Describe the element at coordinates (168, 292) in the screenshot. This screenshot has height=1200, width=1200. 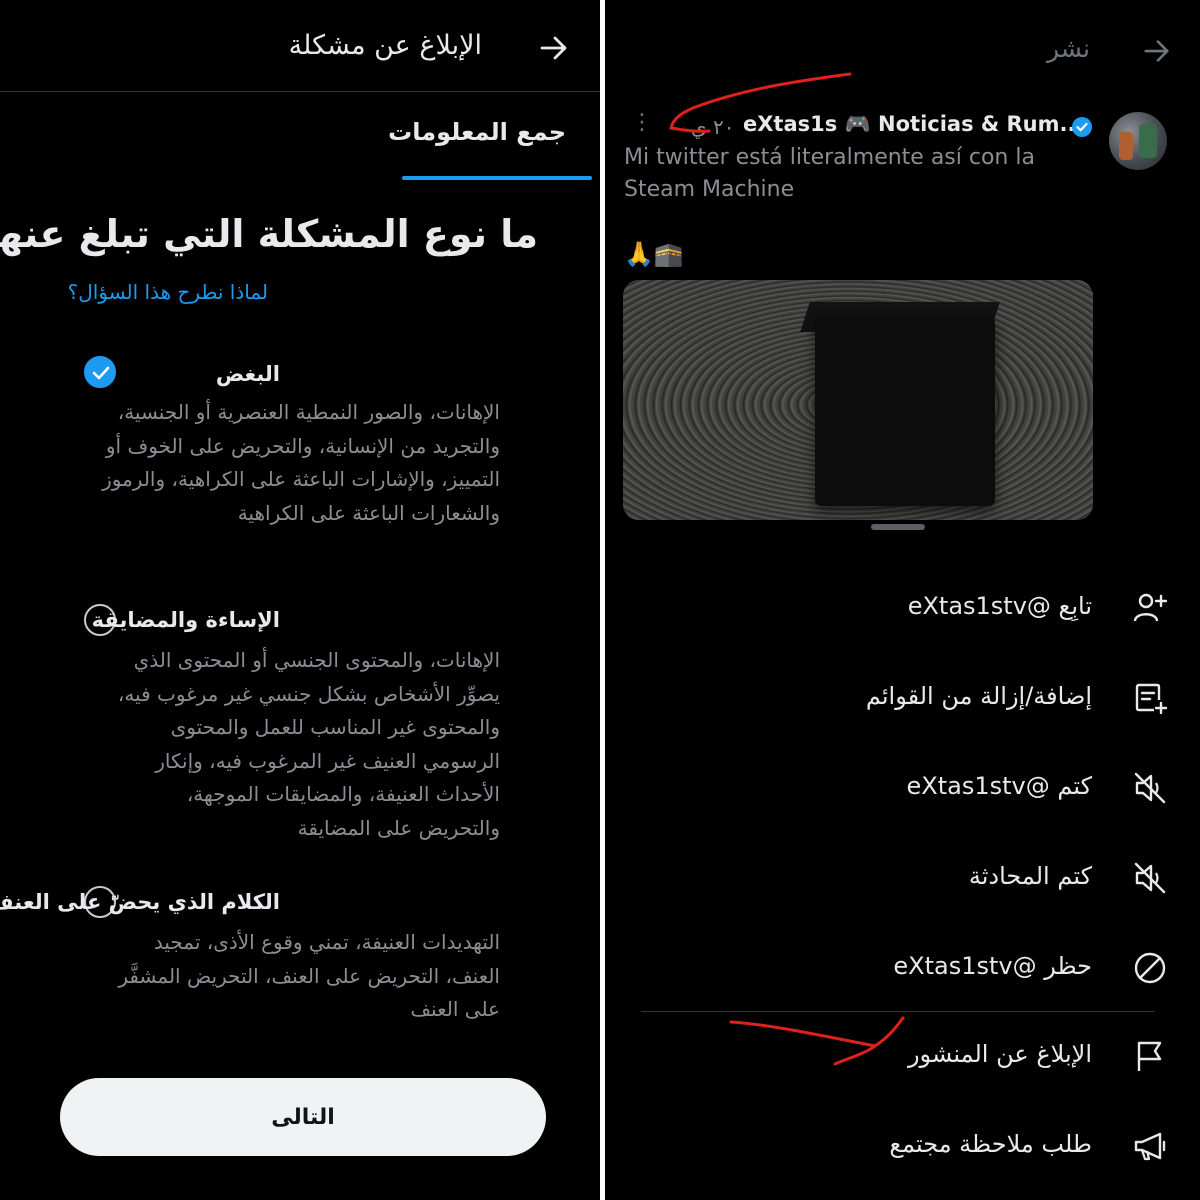
I see `why-question-link: لماذا نطرح هذا السؤال؟` at that location.